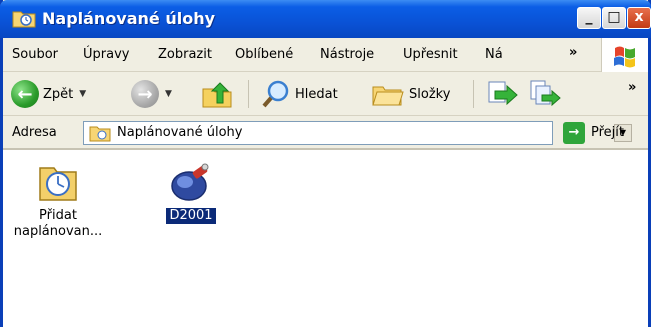 The width and height of the screenshot is (651, 327). Describe the element at coordinates (58, 184) in the screenshot. I see `add-scheduled-task-icon` at that location.